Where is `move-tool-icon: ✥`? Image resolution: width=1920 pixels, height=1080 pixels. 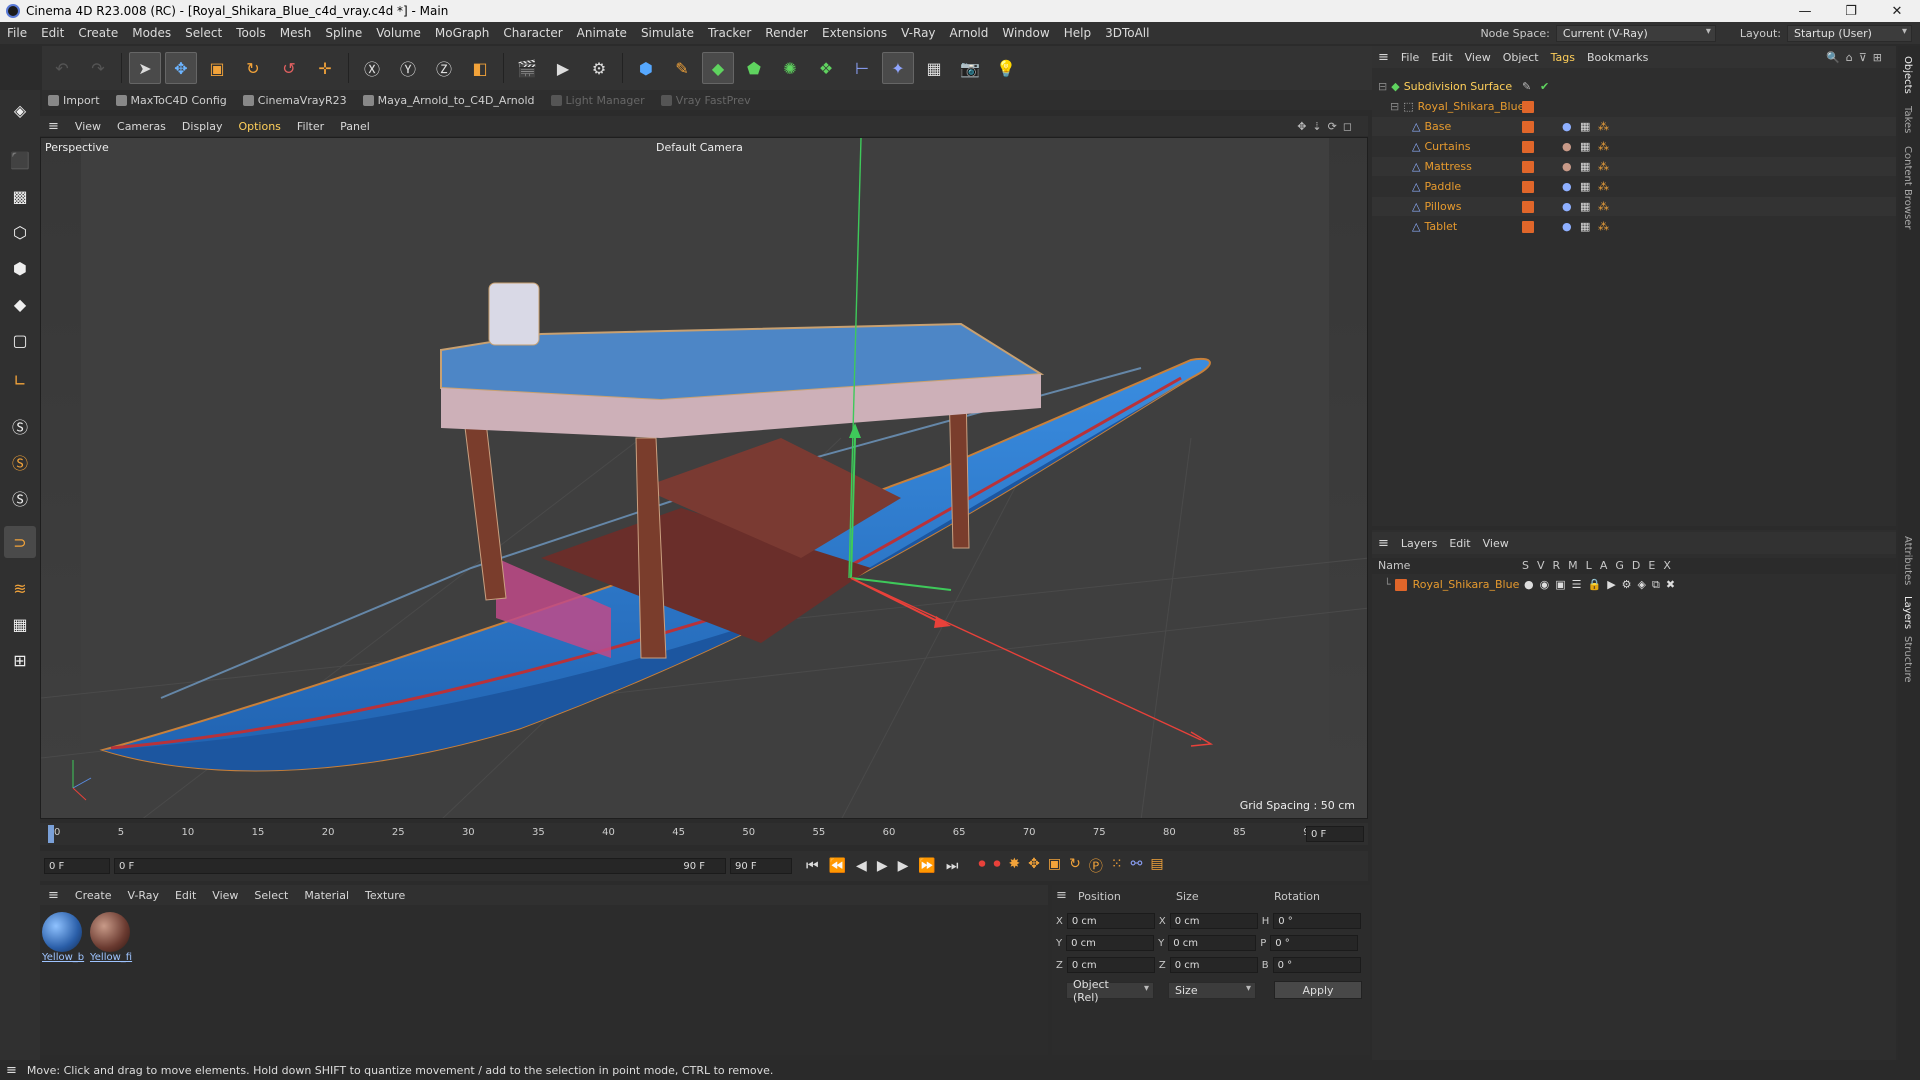
move-tool-icon: ✥ is located at coordinates (181, 68).